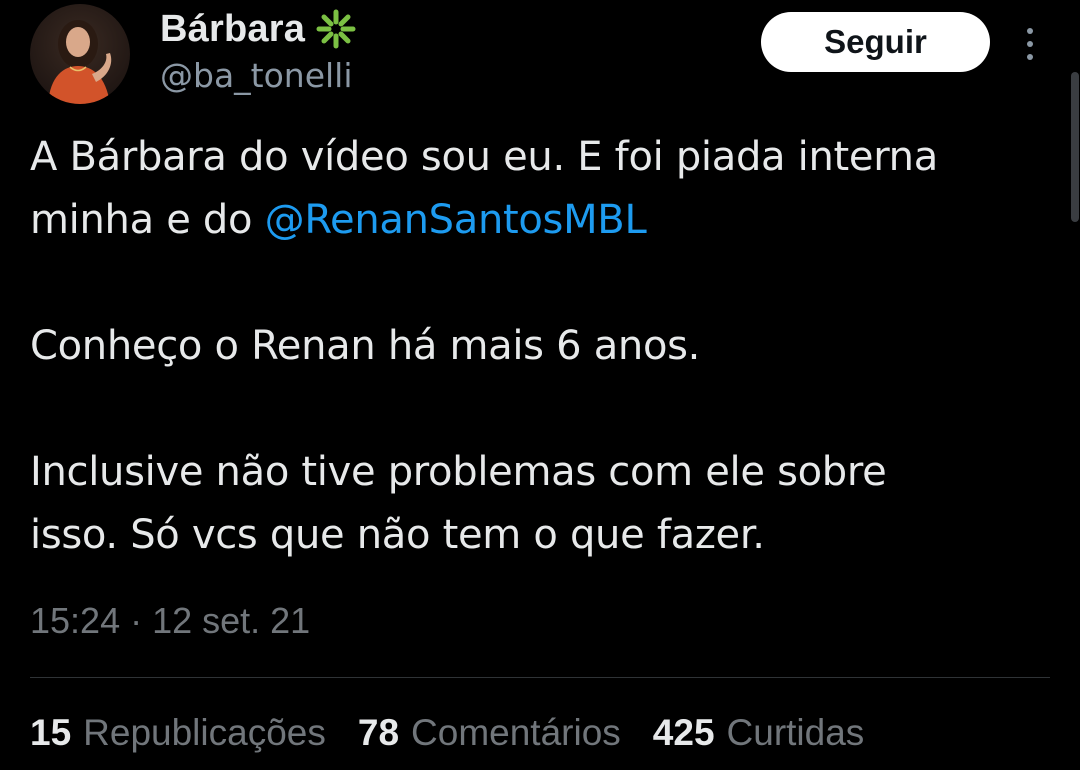  Describe the element at coordinates (147, 220) in the screenshot. I see `tweet-text-fragment: minha e do` at that location.